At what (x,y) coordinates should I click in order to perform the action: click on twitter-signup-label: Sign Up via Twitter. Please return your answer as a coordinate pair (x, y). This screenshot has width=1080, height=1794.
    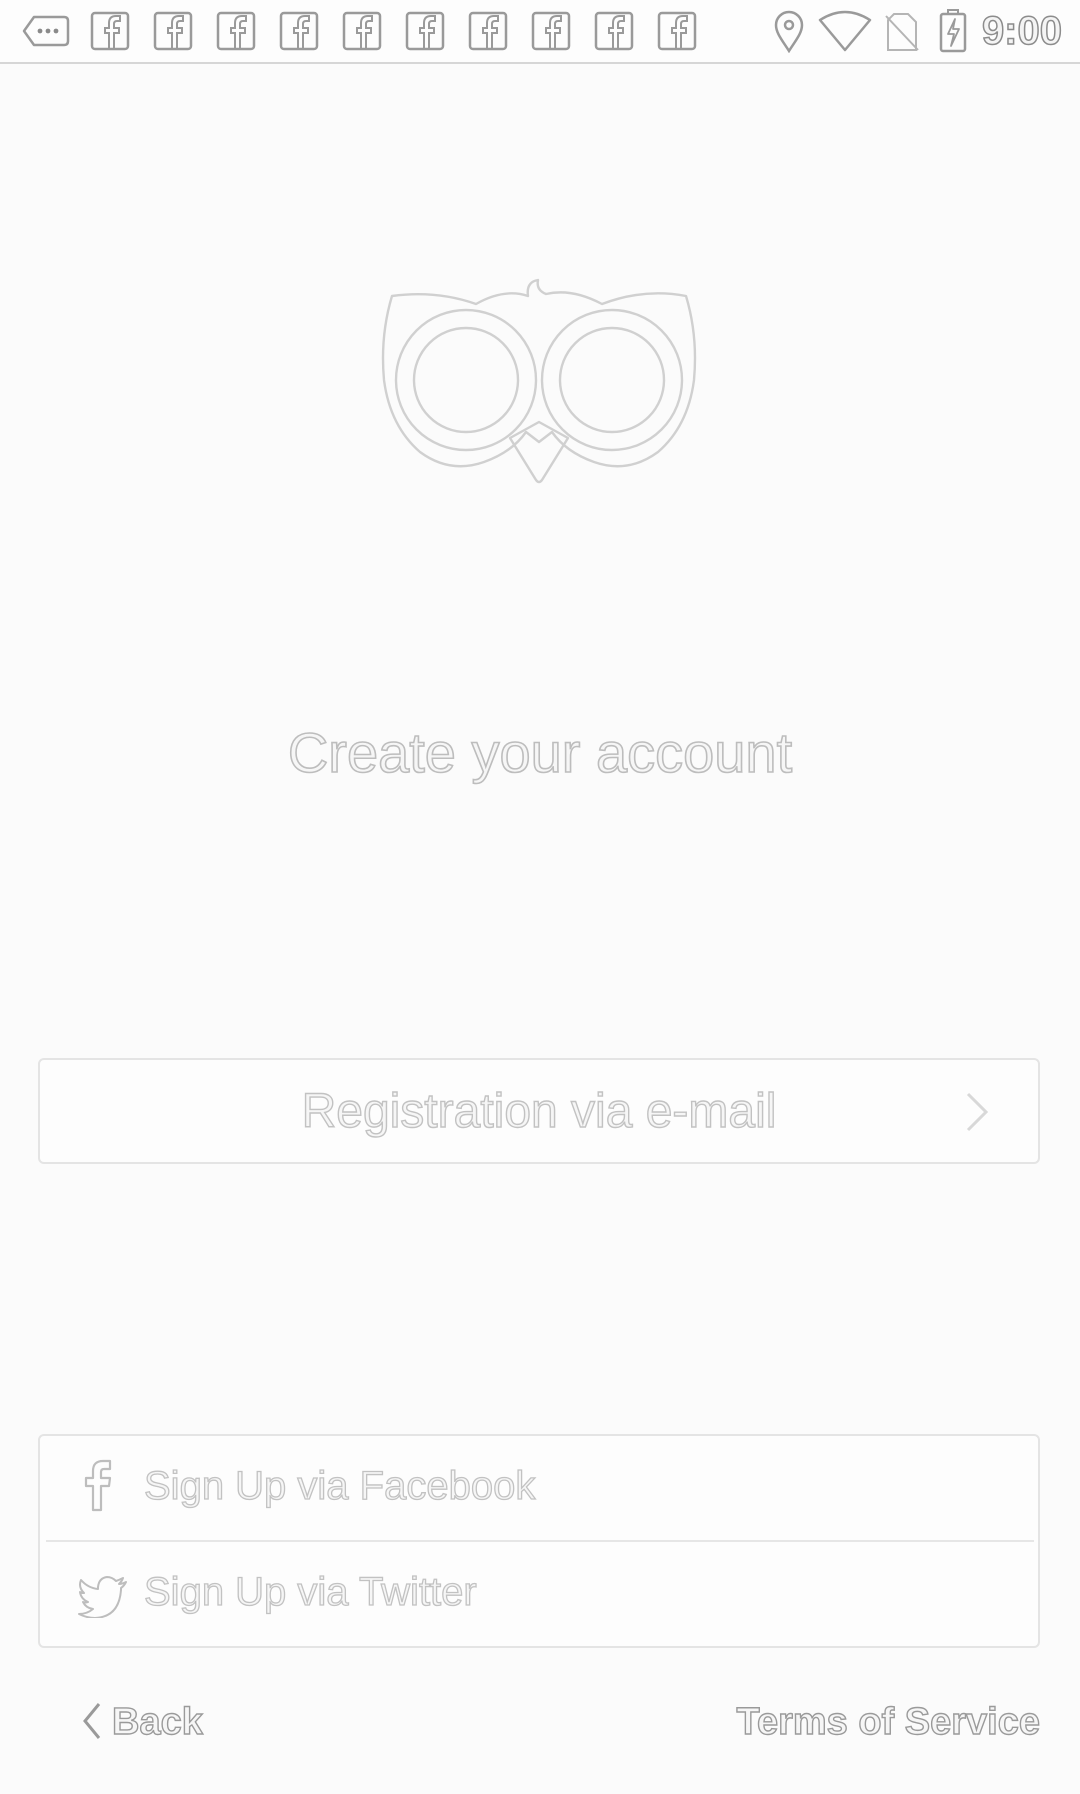
    Looking at the image, I should click on (310, 1591).